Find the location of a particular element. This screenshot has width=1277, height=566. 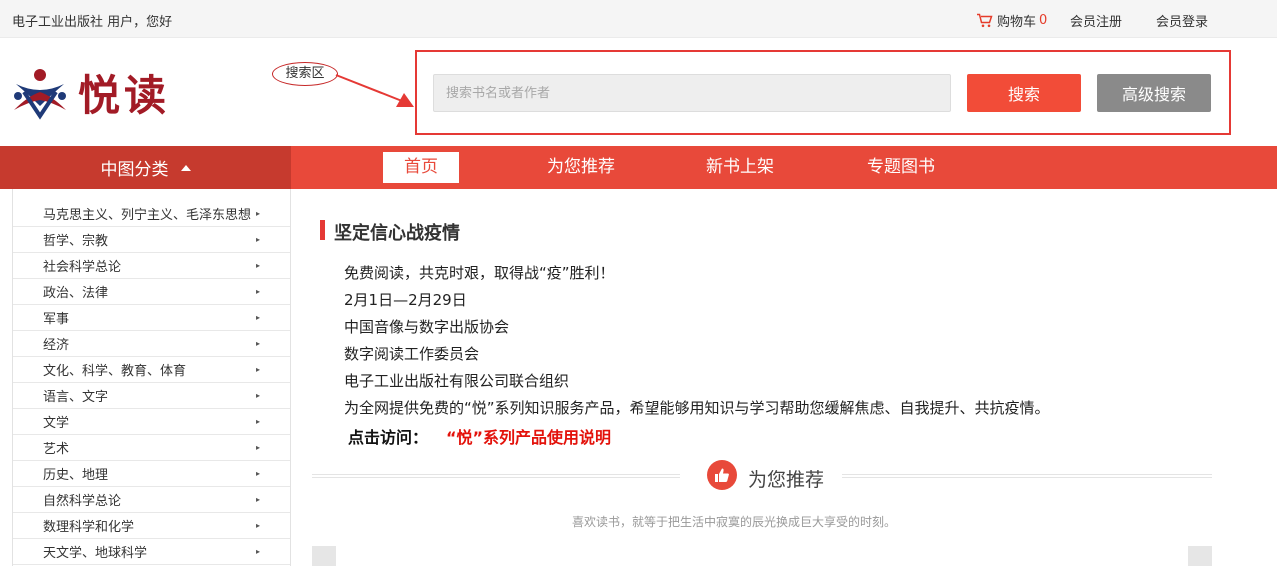

sidebar-item-label: 历史、地理 is located at coordinates (76, 475).